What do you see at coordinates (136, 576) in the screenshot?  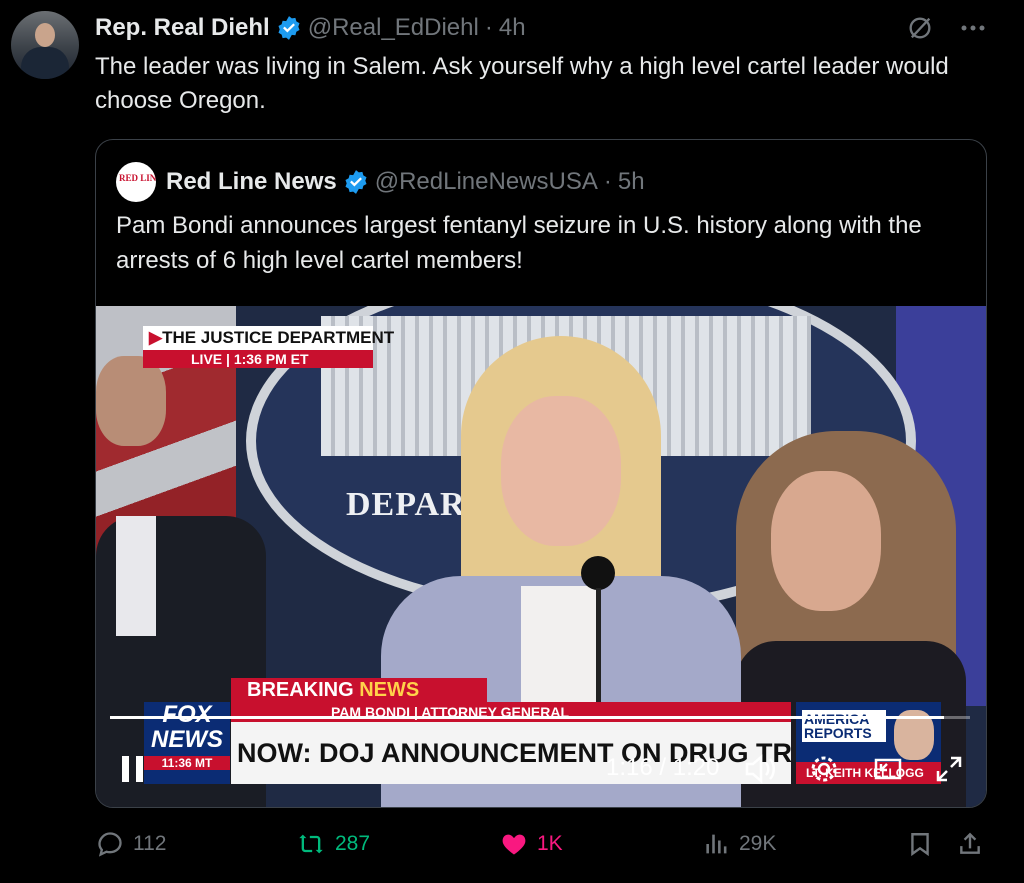 I see `person-left-shirt` at bounding box center [136, 576].